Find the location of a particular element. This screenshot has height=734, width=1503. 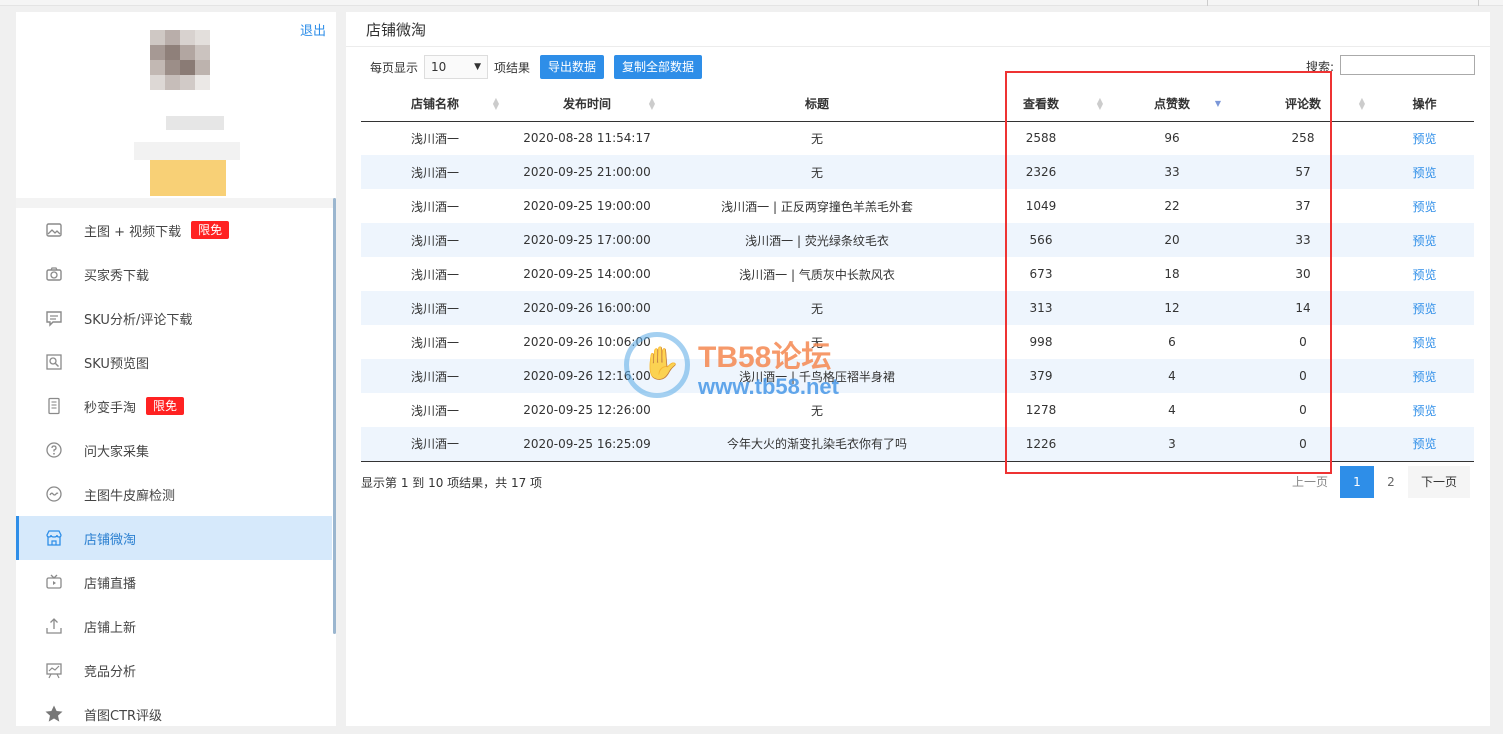

free-badge: 限免 is located at coordinates (165, 406).